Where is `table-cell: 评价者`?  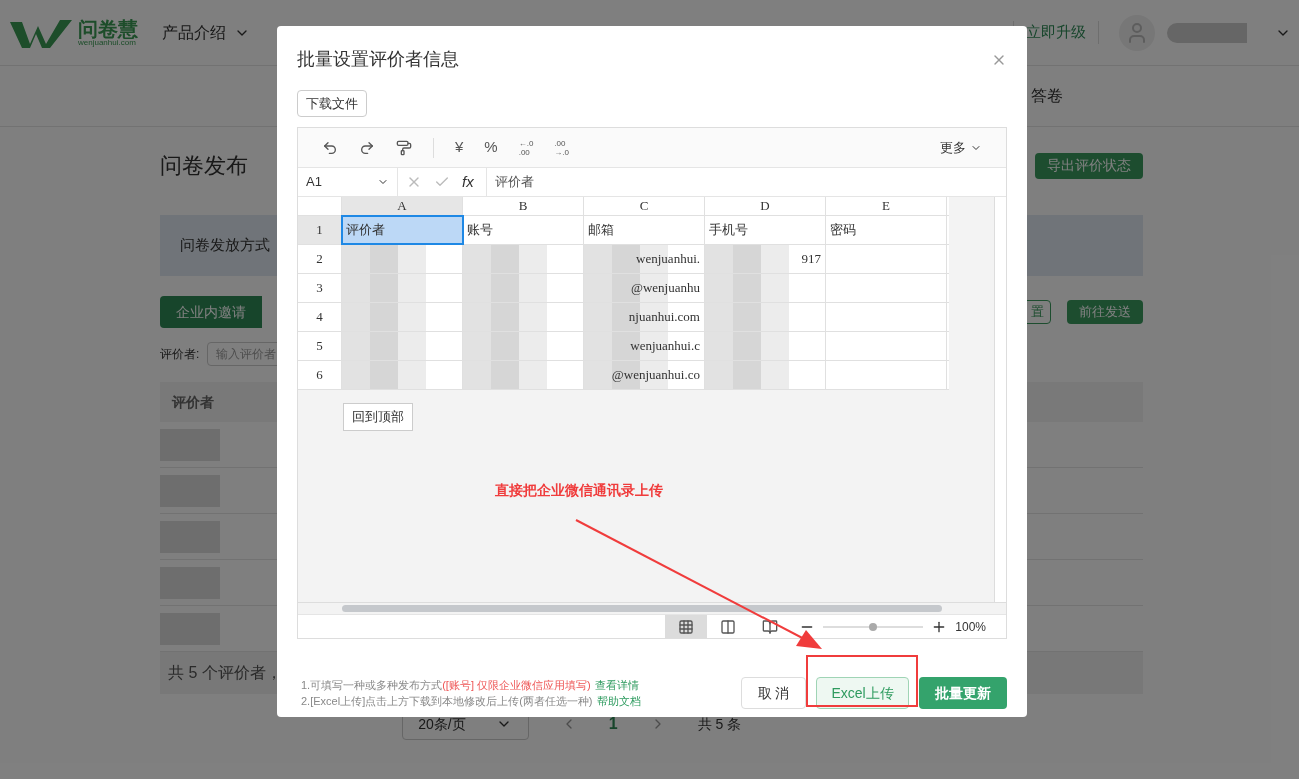 table-cell: 评价者 is located at coordinates (402, 230).